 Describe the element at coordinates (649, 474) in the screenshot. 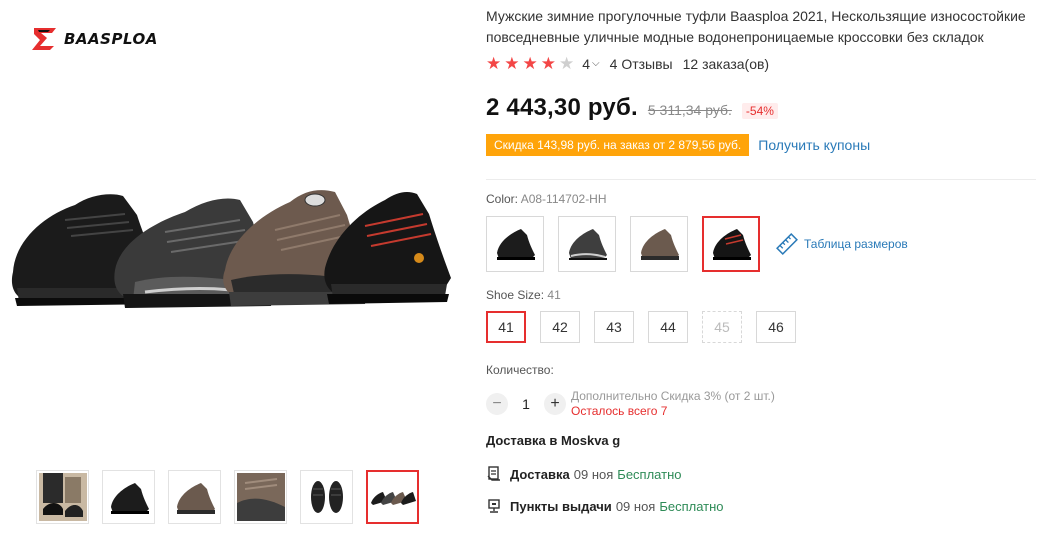

I see `delivery-cost: Бесплатно` at that location.